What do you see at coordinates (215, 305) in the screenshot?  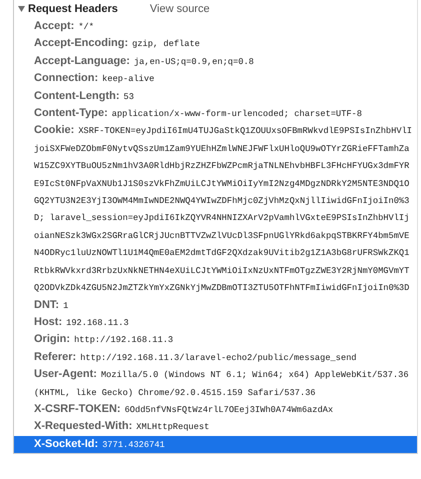 I see `header-row: DNT: 1` at bounding box center [215, 305].